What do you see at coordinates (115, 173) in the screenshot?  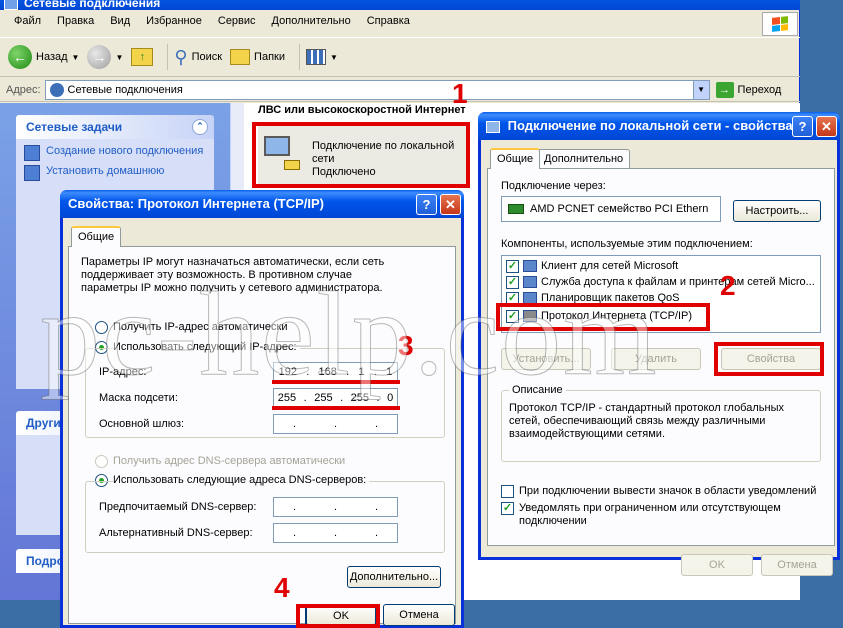 I see `task-home-network: Установить домашнюю` at bounding box center [115, 173].